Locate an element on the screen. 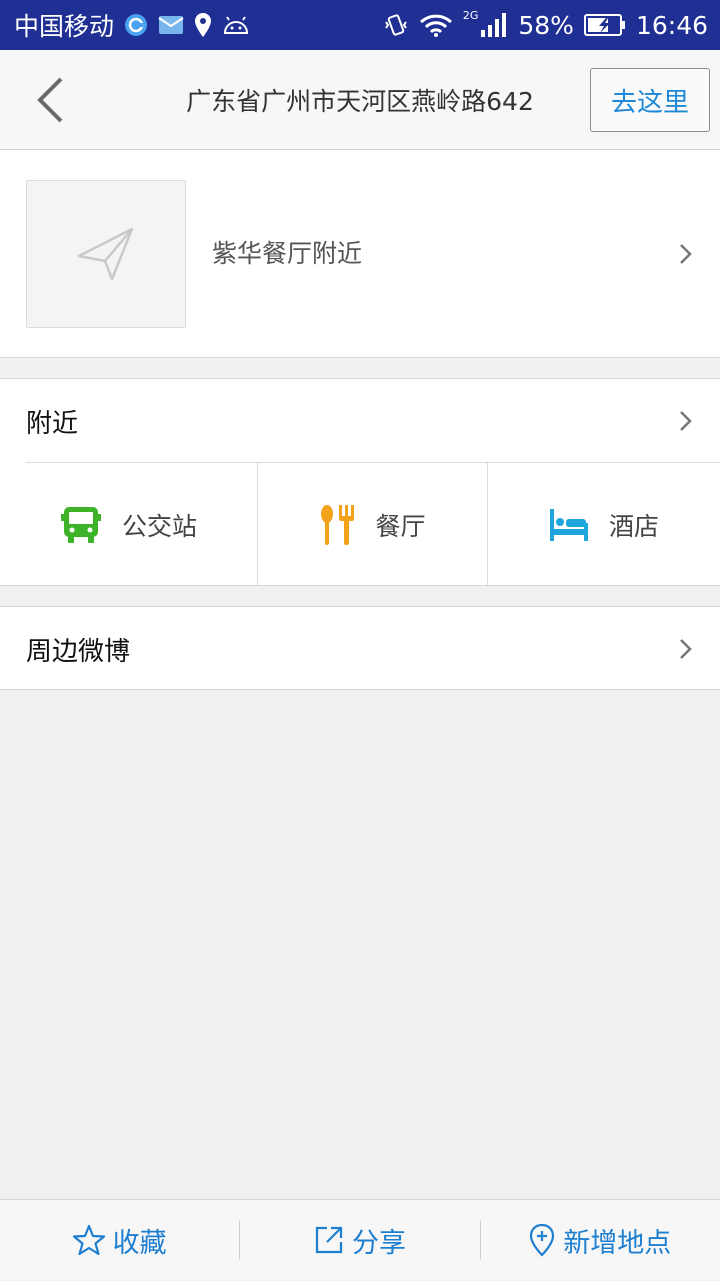  go-here-button: 去这里 is located at coordinates (650, 100).